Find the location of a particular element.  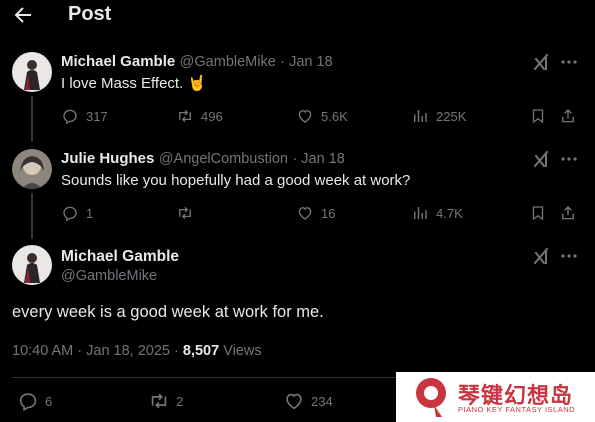

post-text: I love Mass Effect. is located at coordinates (122, 83).